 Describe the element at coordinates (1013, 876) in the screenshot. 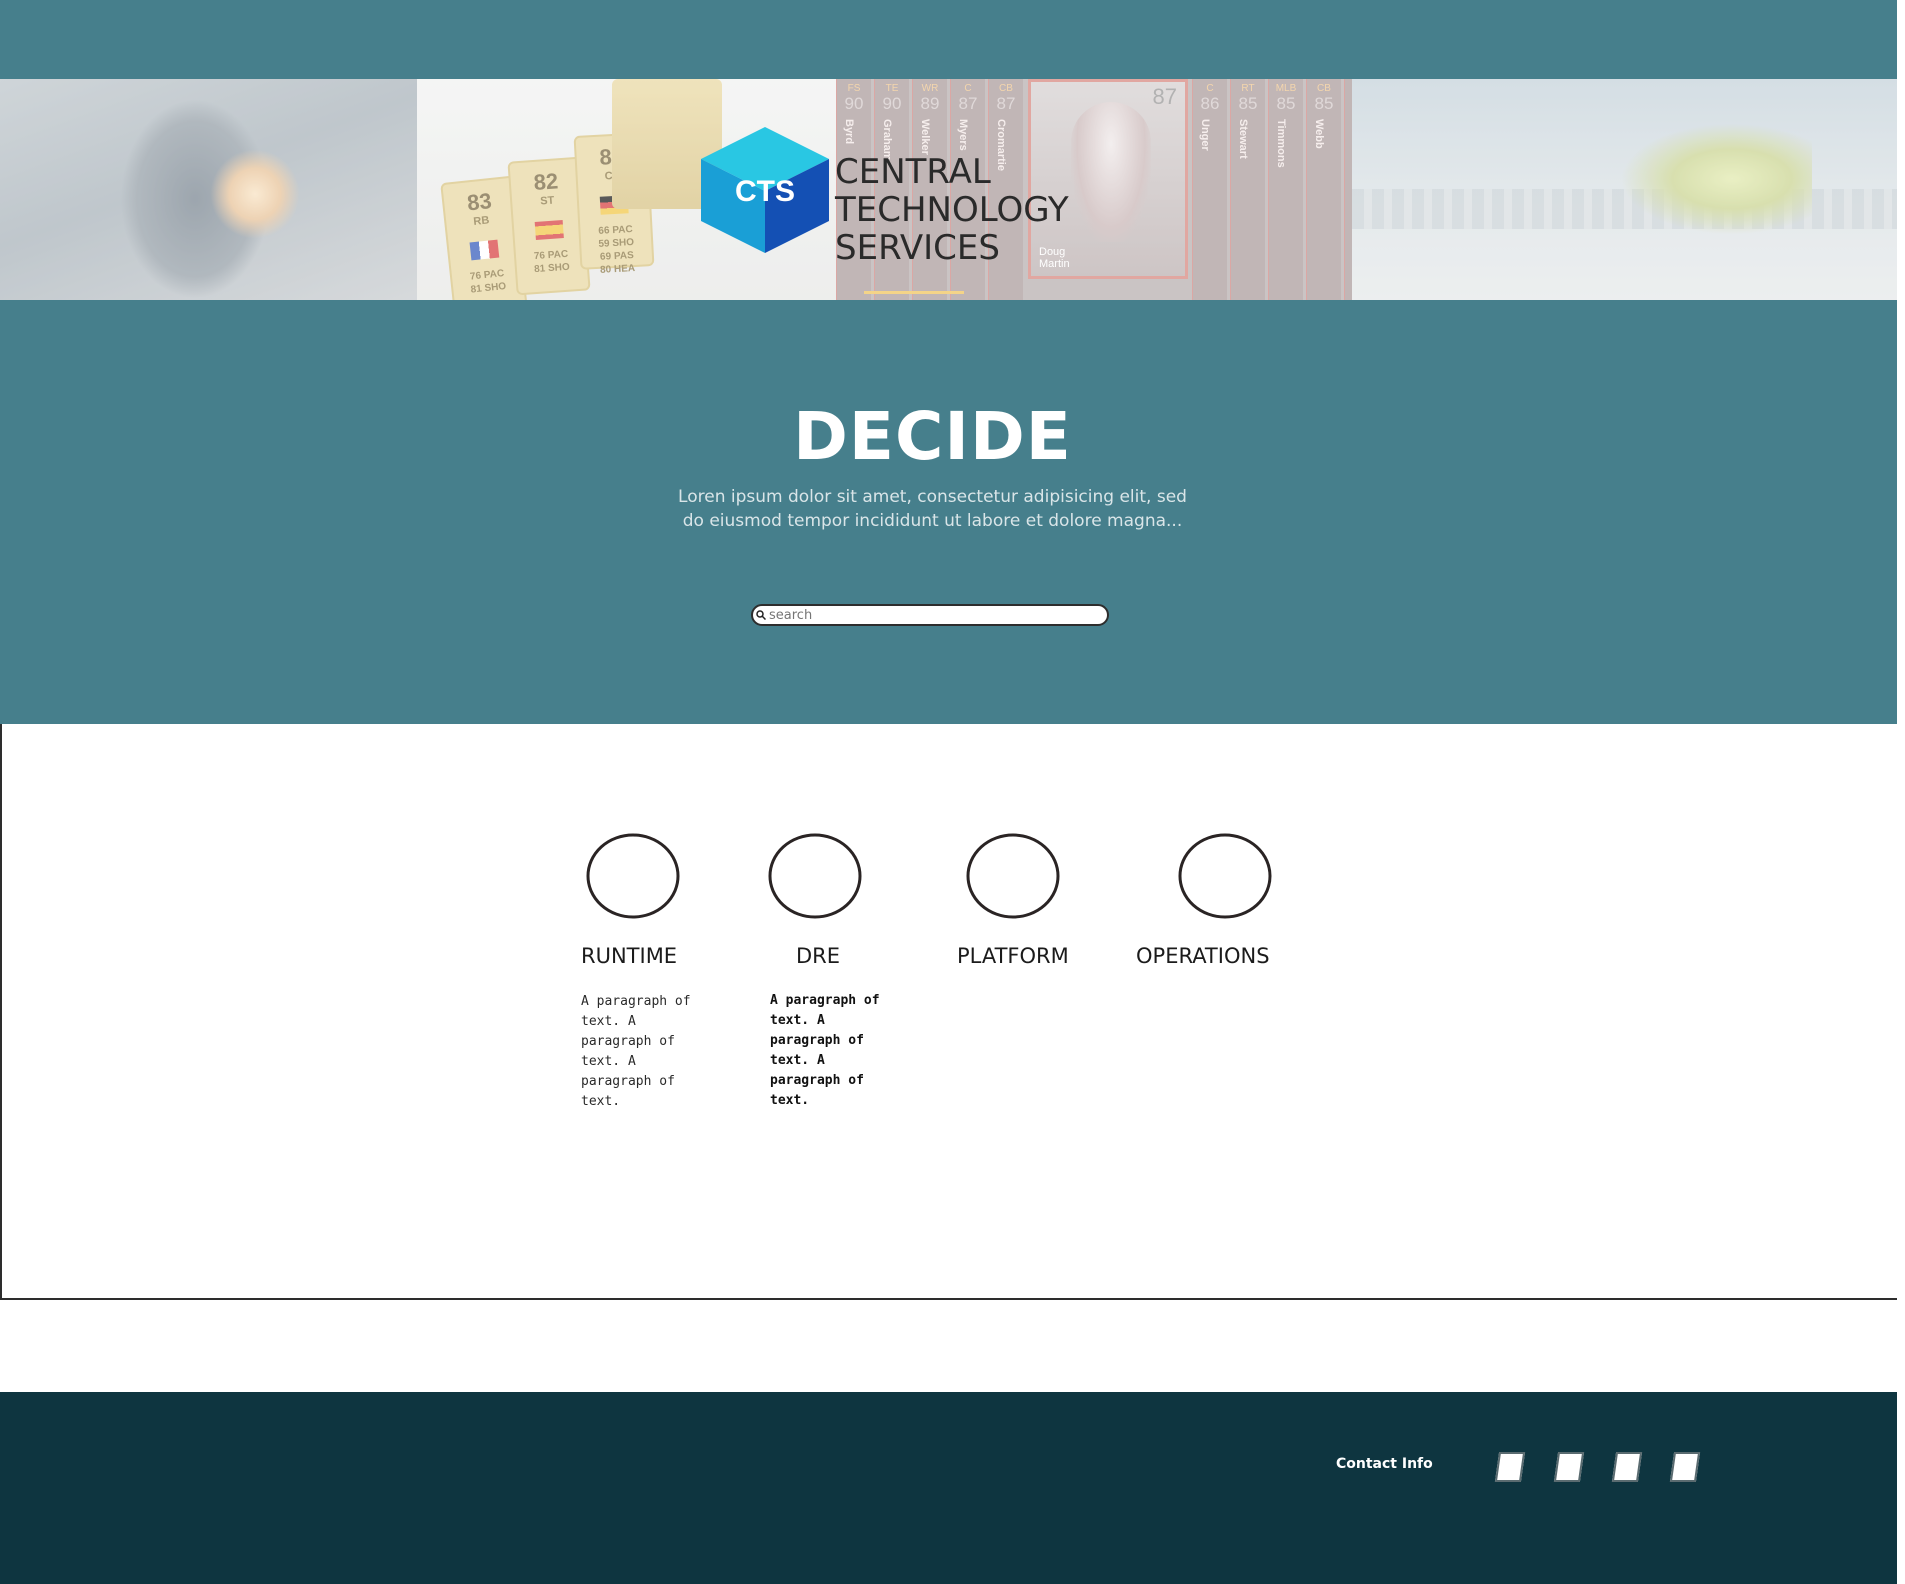

I see `platform-icon` at that location.